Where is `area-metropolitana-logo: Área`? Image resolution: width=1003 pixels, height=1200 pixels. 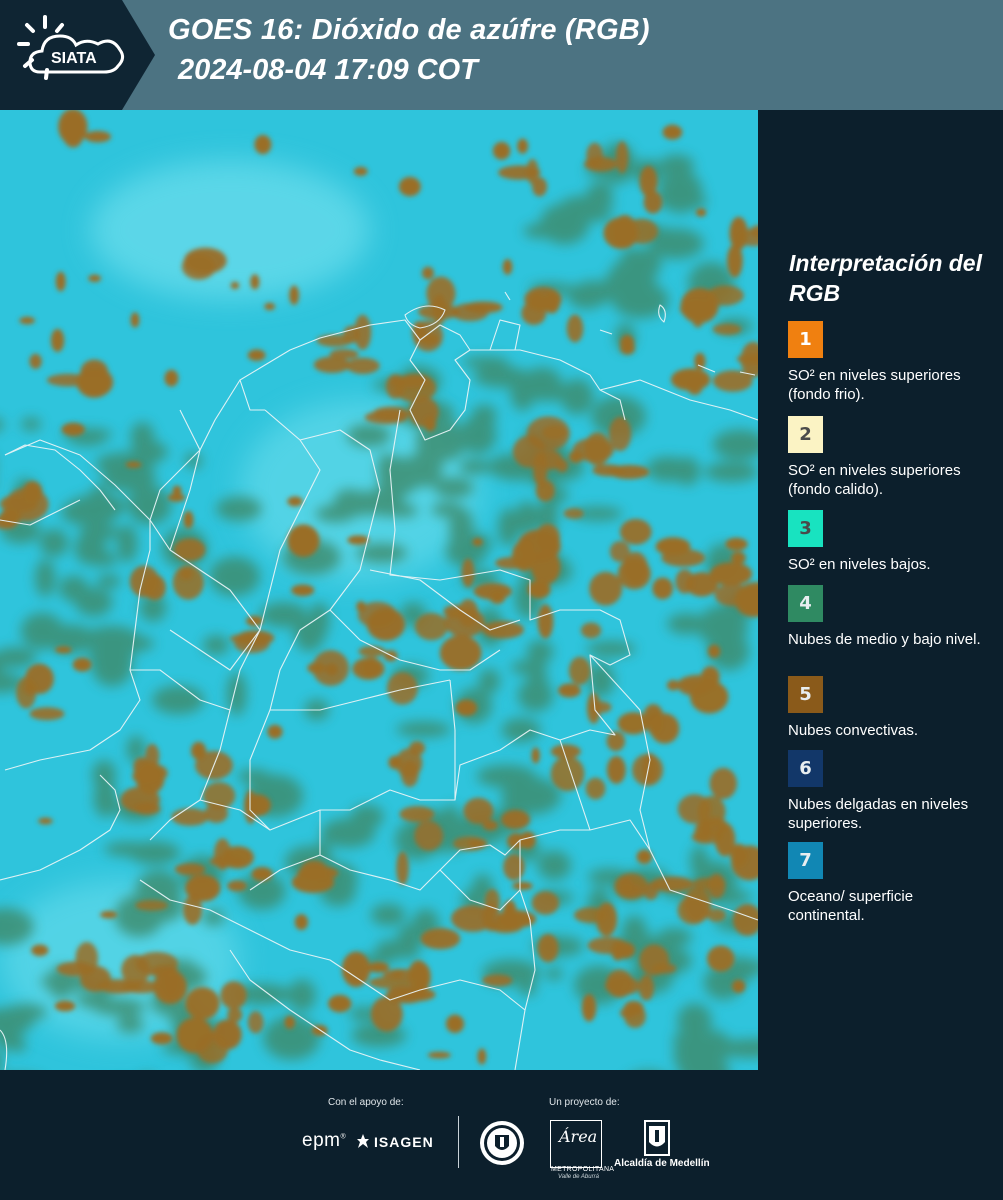 area-metropolitana-logo: Área is located at coordinates (576, 1144).